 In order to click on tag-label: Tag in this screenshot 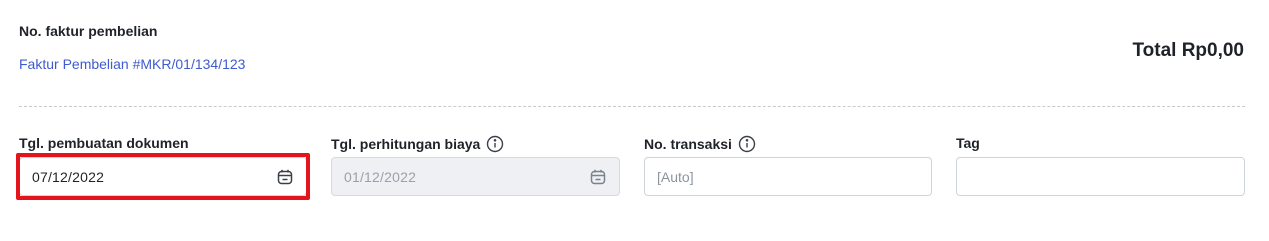, I will do `click(968, 143)`.